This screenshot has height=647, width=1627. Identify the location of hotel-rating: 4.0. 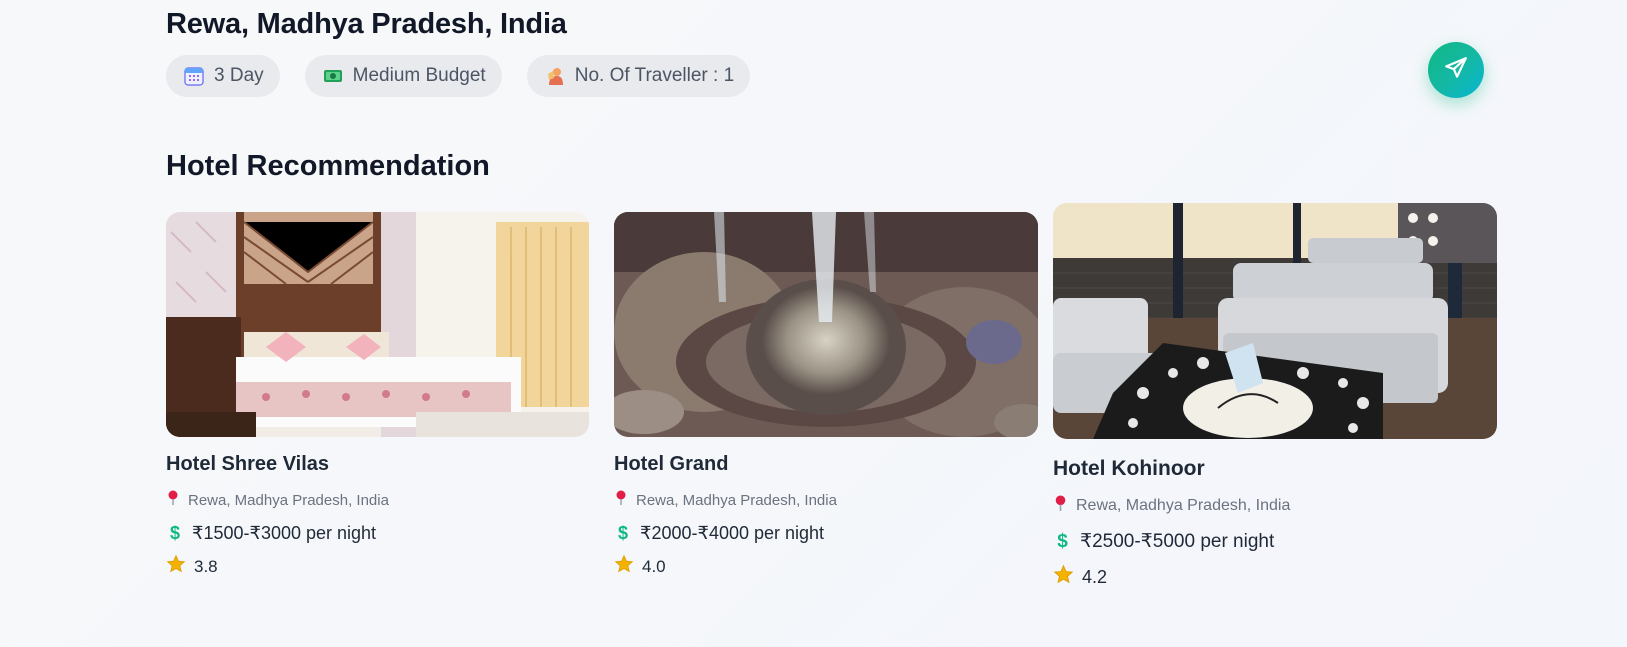
(654, 566).